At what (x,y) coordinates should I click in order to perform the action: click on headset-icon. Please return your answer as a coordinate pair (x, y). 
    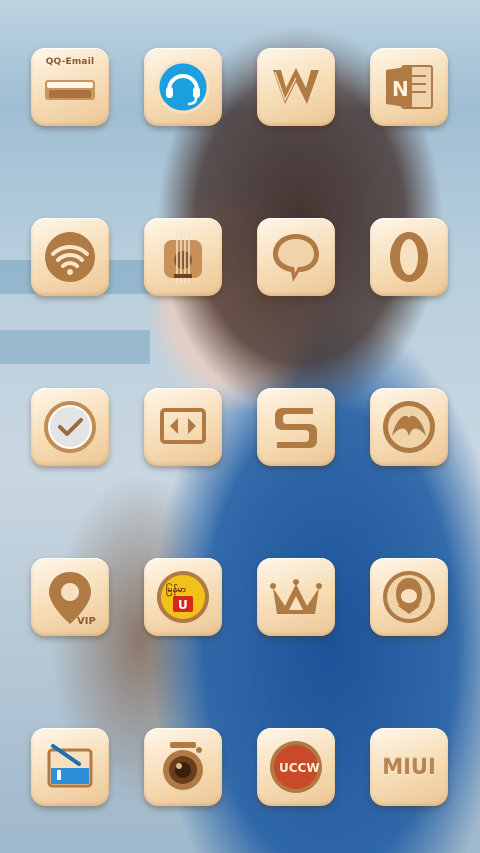
    Looking at the image, I should click on (183, 87).